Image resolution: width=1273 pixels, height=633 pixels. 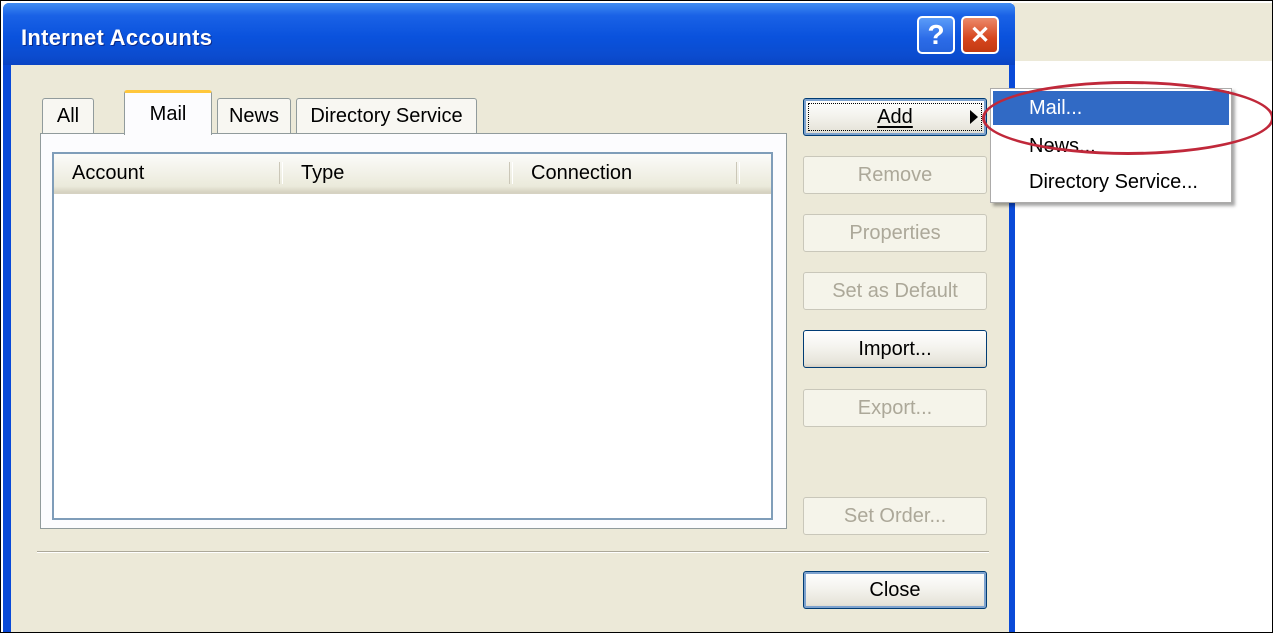 I want to click on column-connection-label: Connection, so click(x=582, y=172).